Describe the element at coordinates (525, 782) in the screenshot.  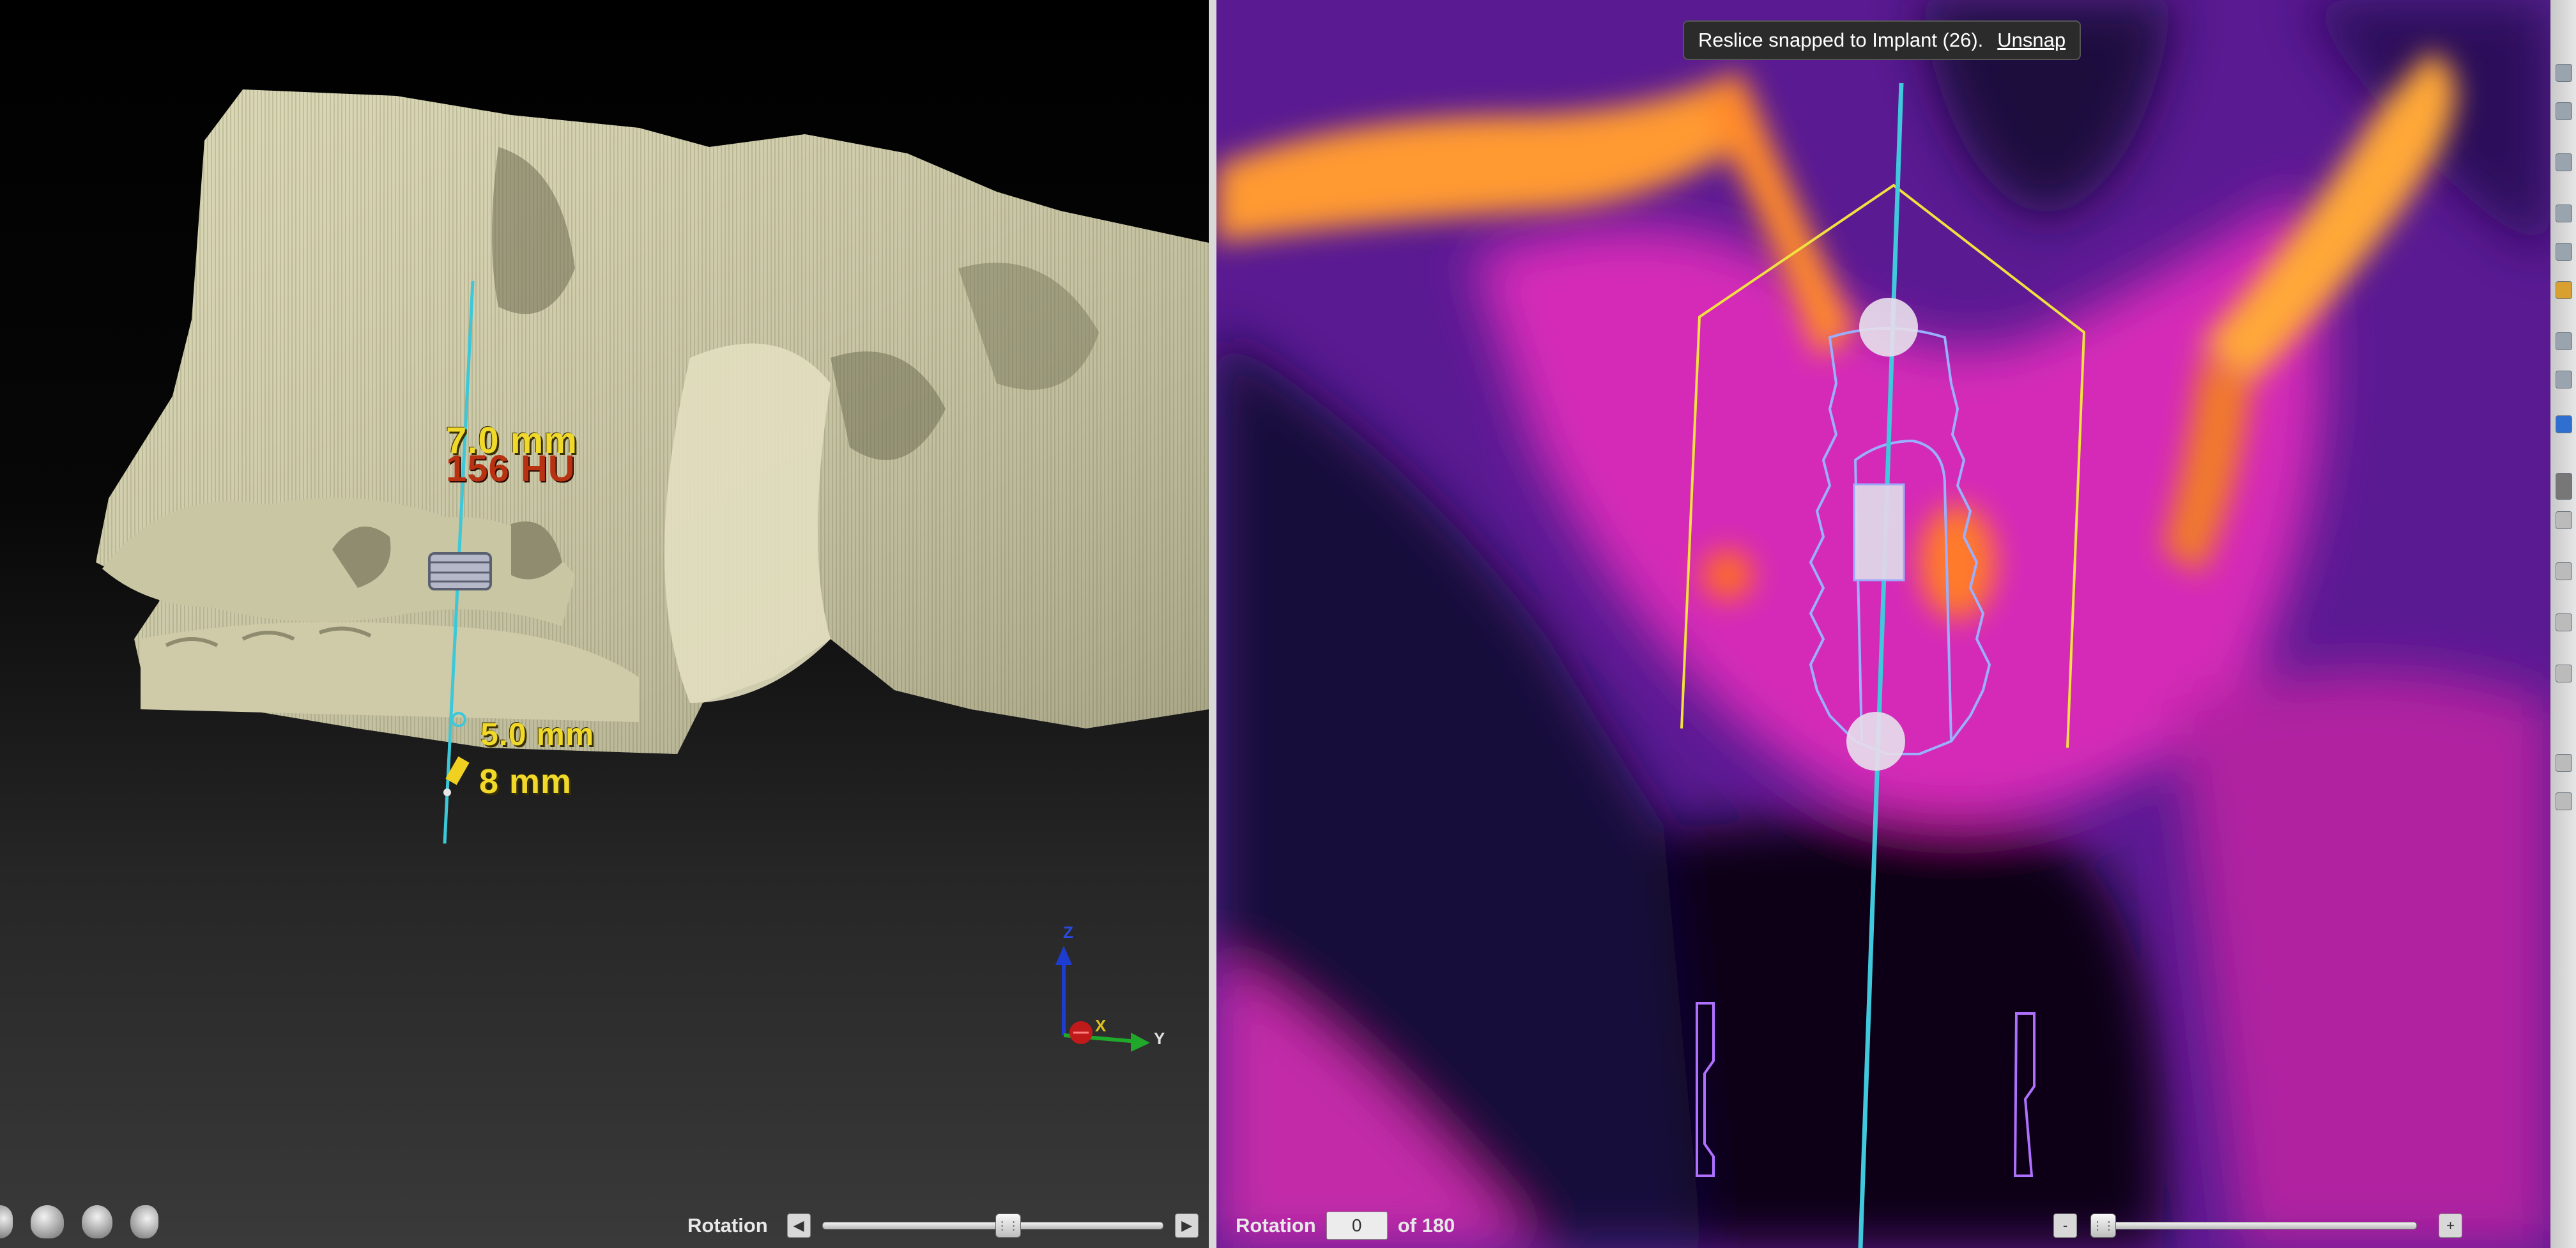
I see `measure-implant-length: 8 mm` at that location.